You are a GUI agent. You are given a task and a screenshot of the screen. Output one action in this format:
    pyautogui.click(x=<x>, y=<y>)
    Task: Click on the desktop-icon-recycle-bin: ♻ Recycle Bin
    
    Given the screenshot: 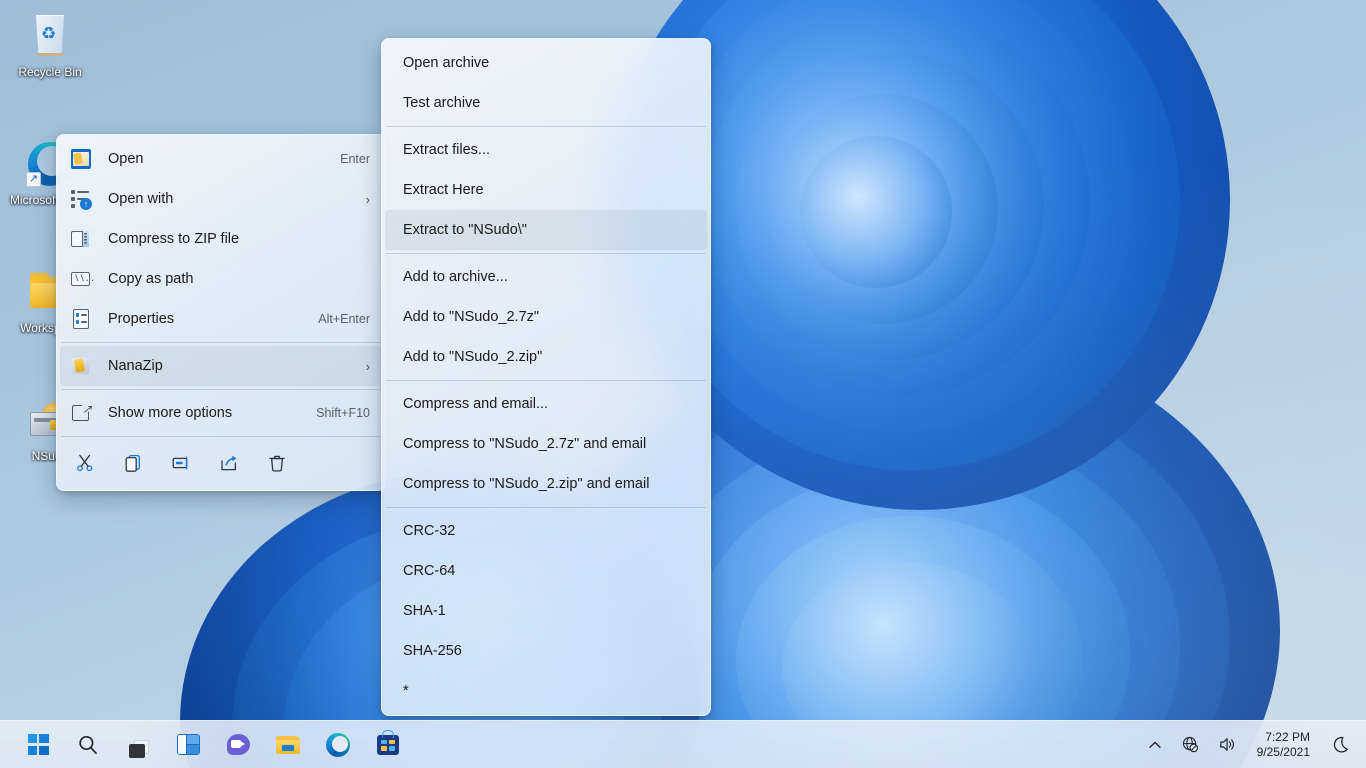 What is the action you would take?
    pyautogui.click(x=50, y=45)
    